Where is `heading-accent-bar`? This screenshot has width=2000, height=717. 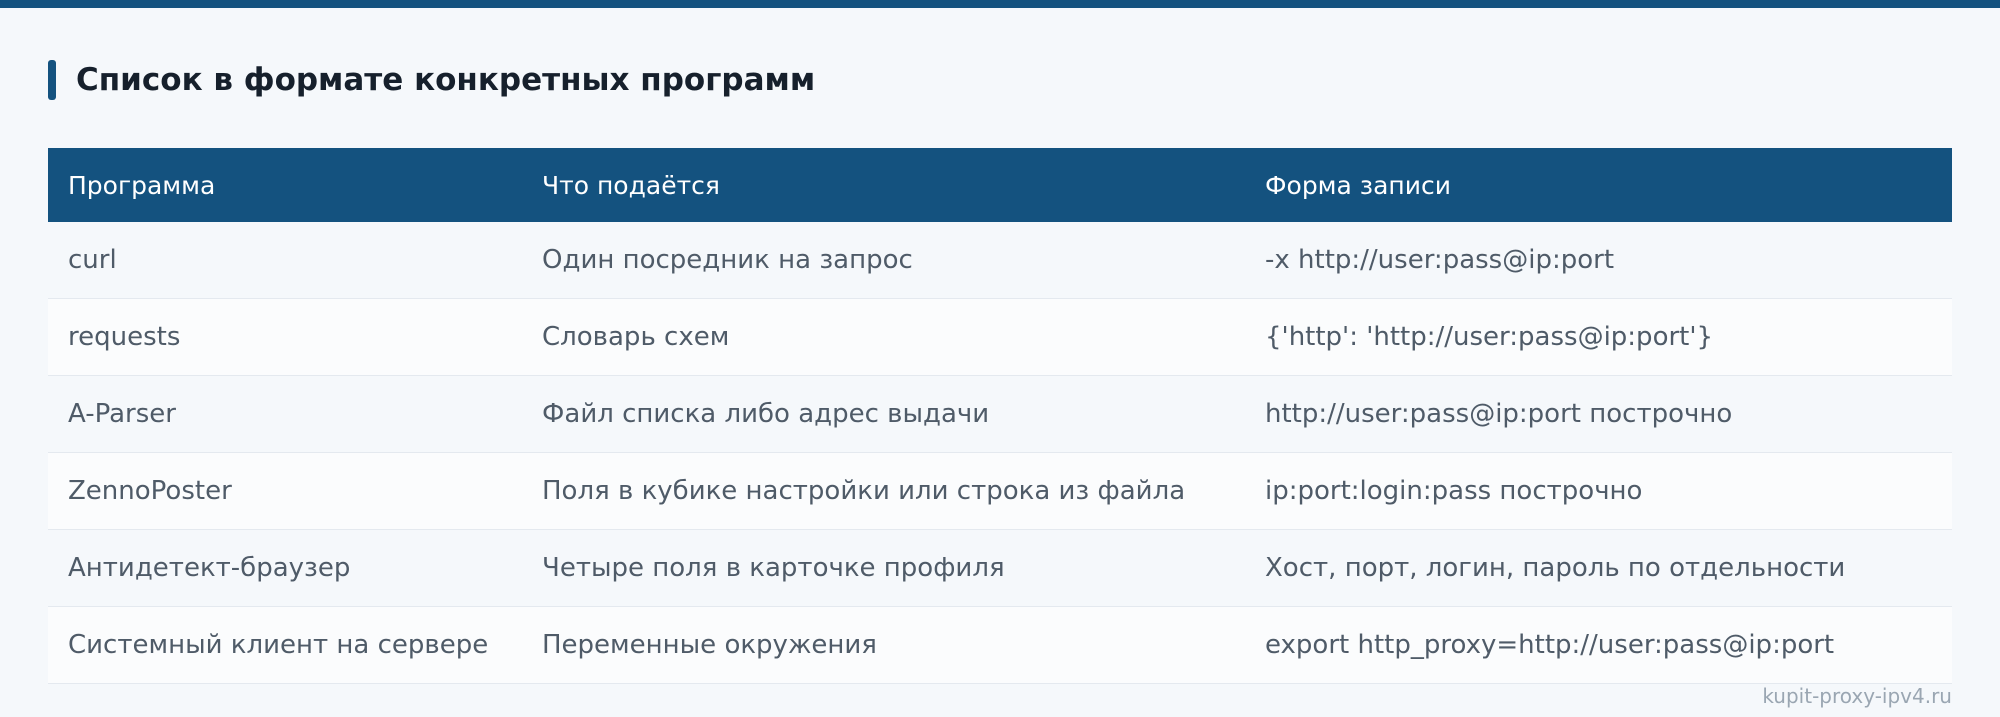
heading-accent-bar is located at coordinates (52, 80).